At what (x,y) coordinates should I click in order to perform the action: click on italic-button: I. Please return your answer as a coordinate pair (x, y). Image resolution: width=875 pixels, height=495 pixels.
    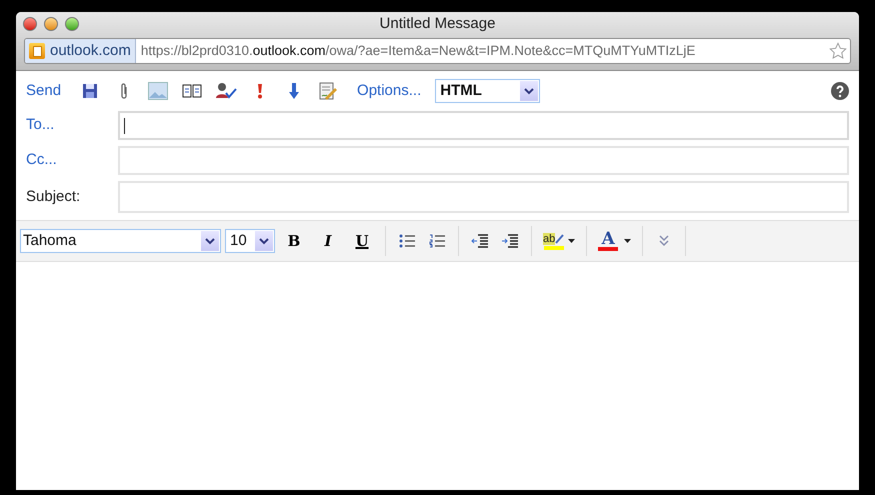
    Looking at the image, I should click on (328, 241).